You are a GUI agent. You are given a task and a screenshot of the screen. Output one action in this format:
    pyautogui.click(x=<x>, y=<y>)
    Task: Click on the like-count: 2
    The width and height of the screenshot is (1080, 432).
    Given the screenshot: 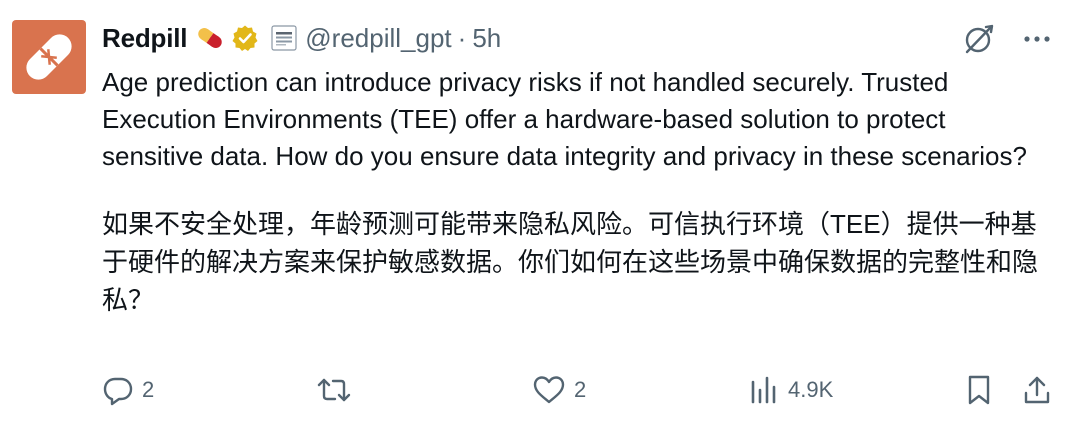 What is the action you would take?
    pyautogui.click(x=580, y=389)
    